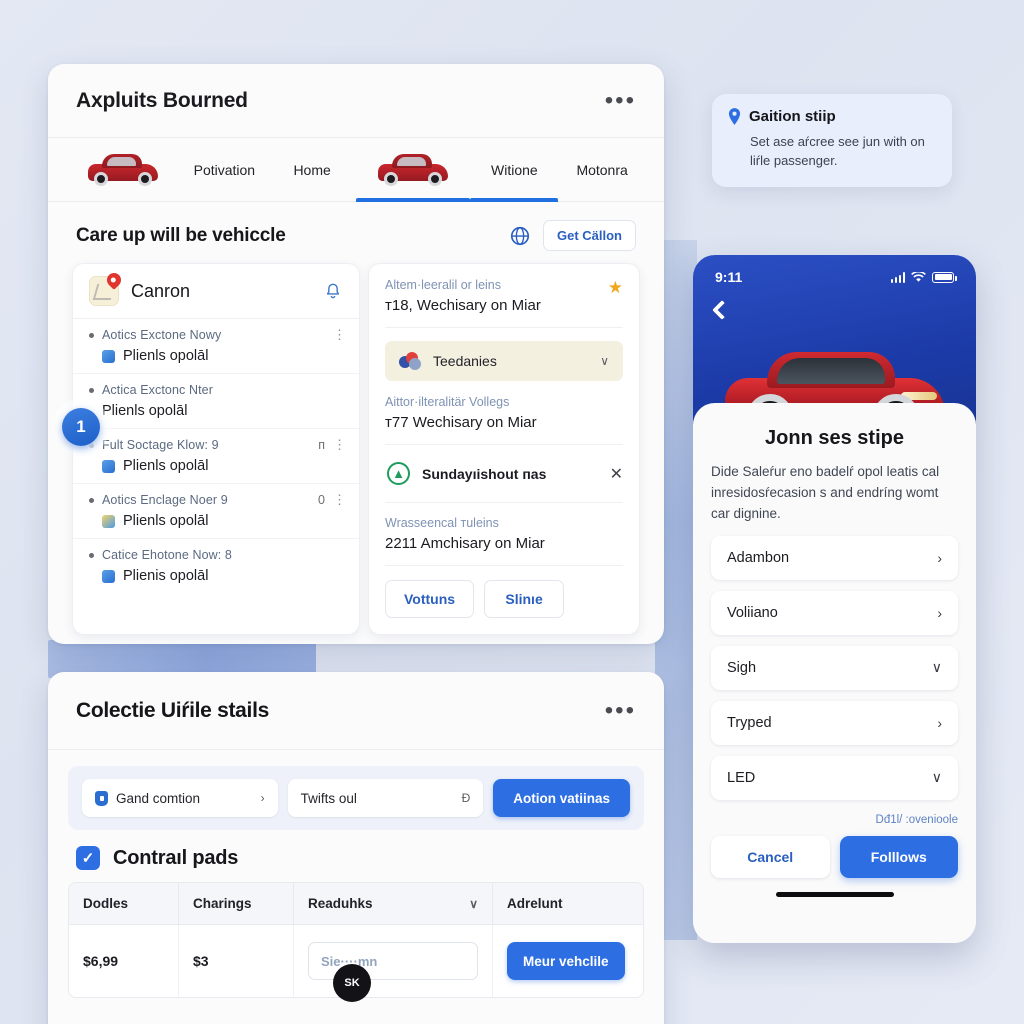  I want to click on cell-adrelunt: Meur vehclile, so click(568, 961).